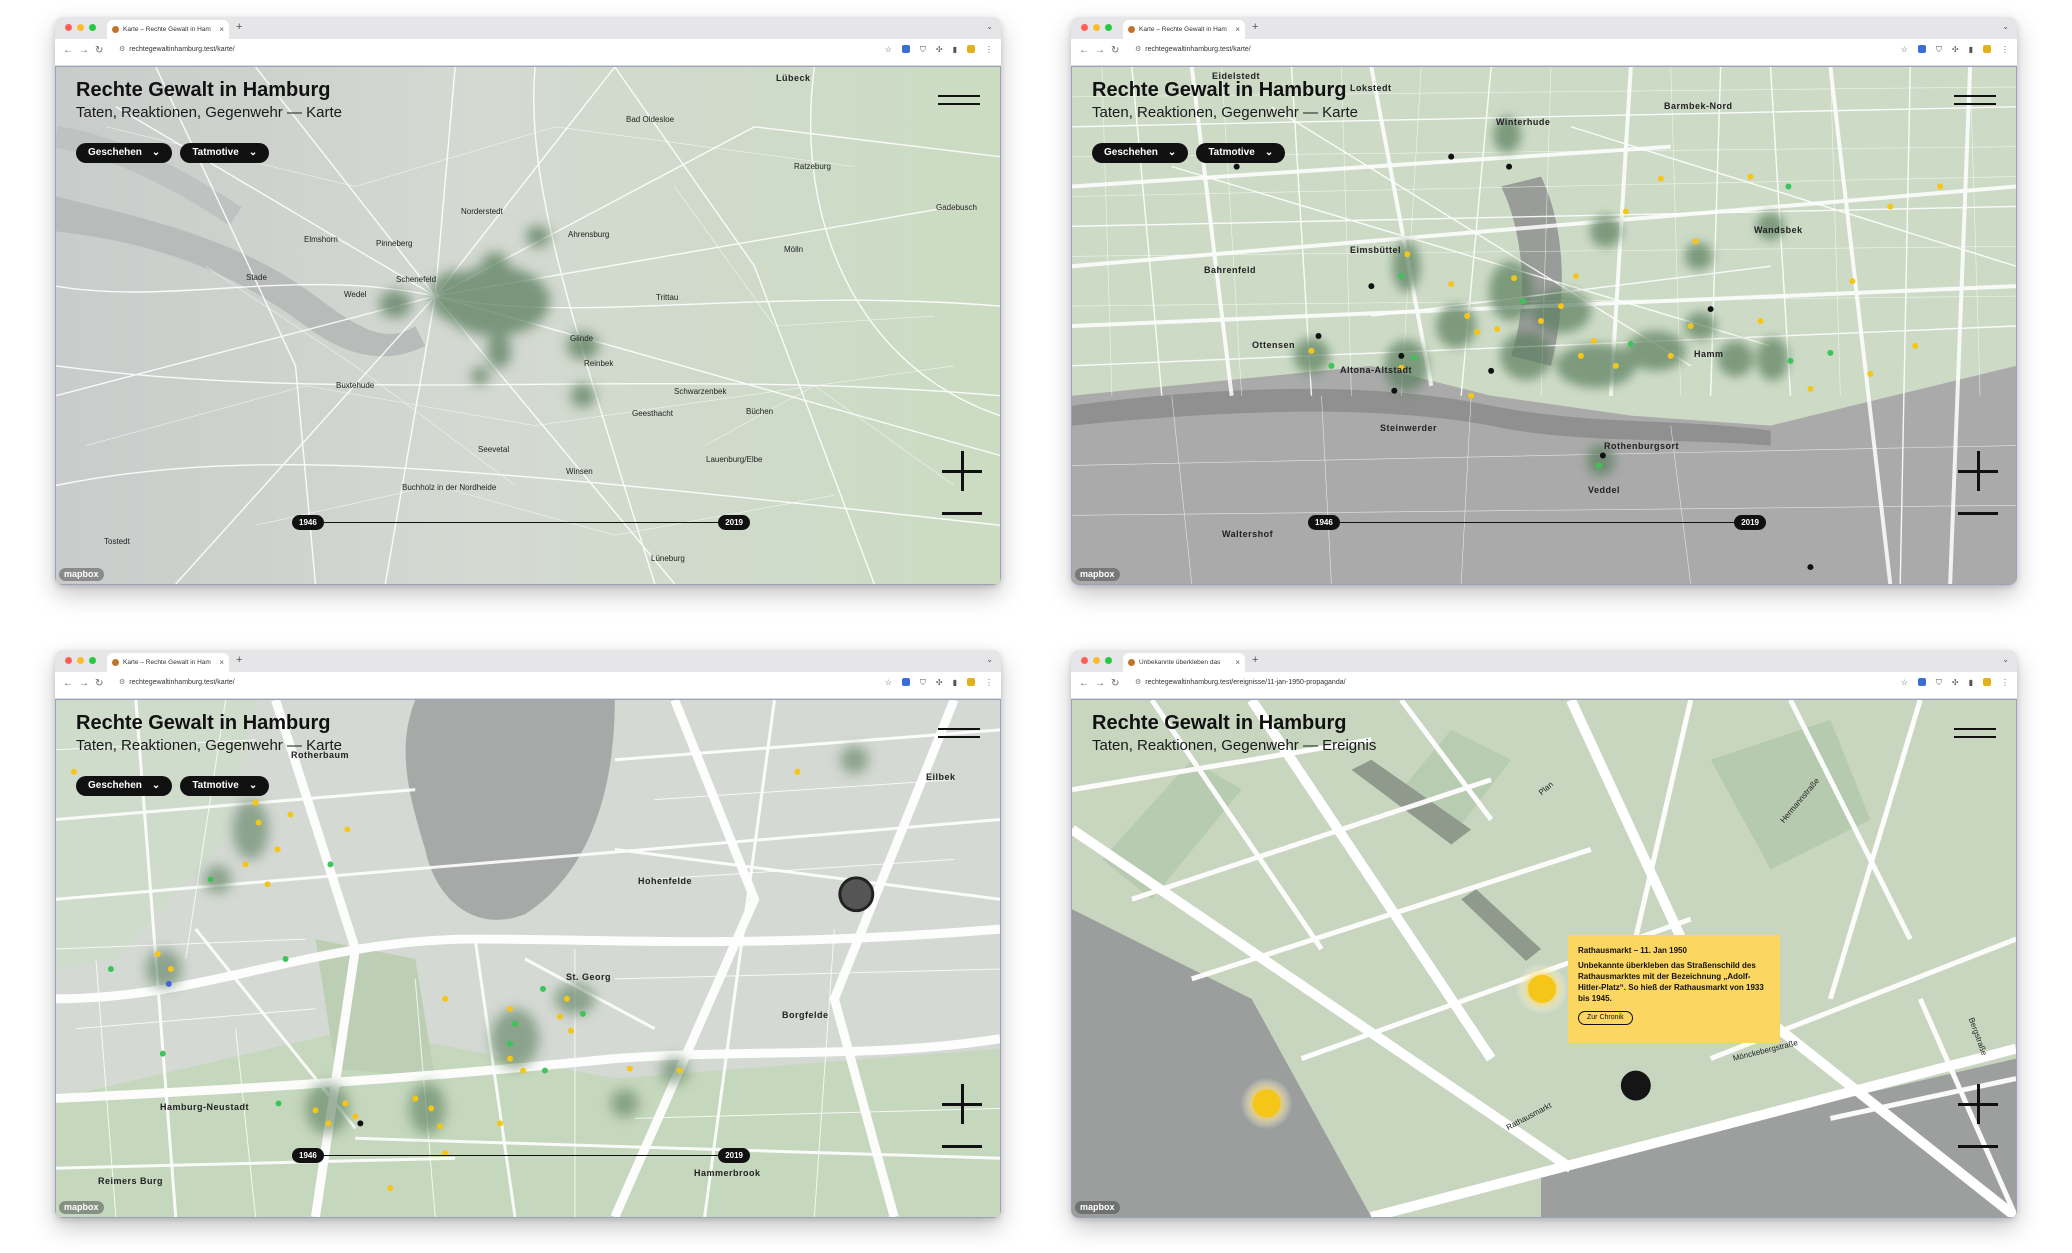 The width and height of the screenshot is (2072, 1253). What do you see at coordinates (1100, 683) in the screenshot?
I see `forward-icon: →` at bounding box center [1100, 683].